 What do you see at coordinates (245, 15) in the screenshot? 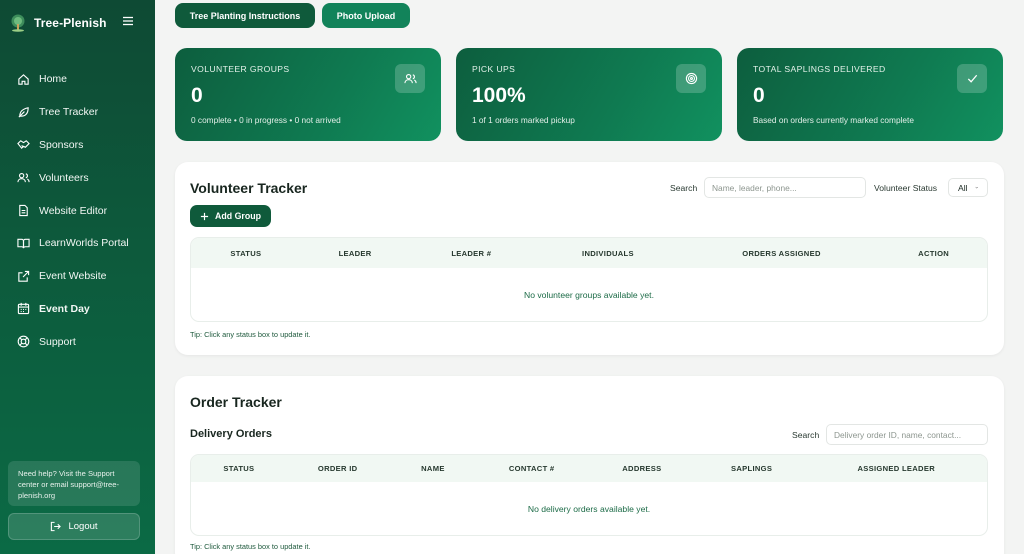
I see `tree-planting-instructions-button: Tree Planting Instructions` at bounding box center [245, 15].